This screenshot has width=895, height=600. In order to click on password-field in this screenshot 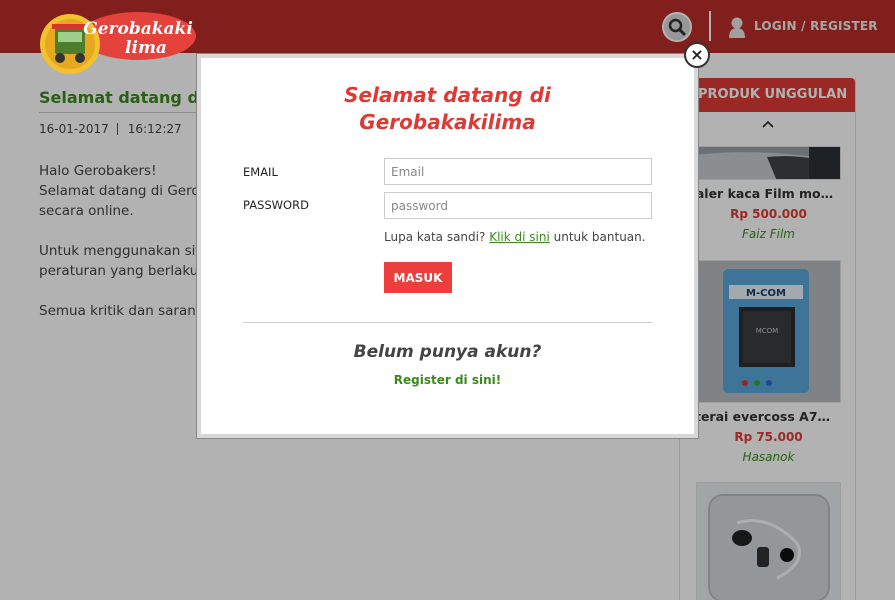, I will do `click(518, 205)`.